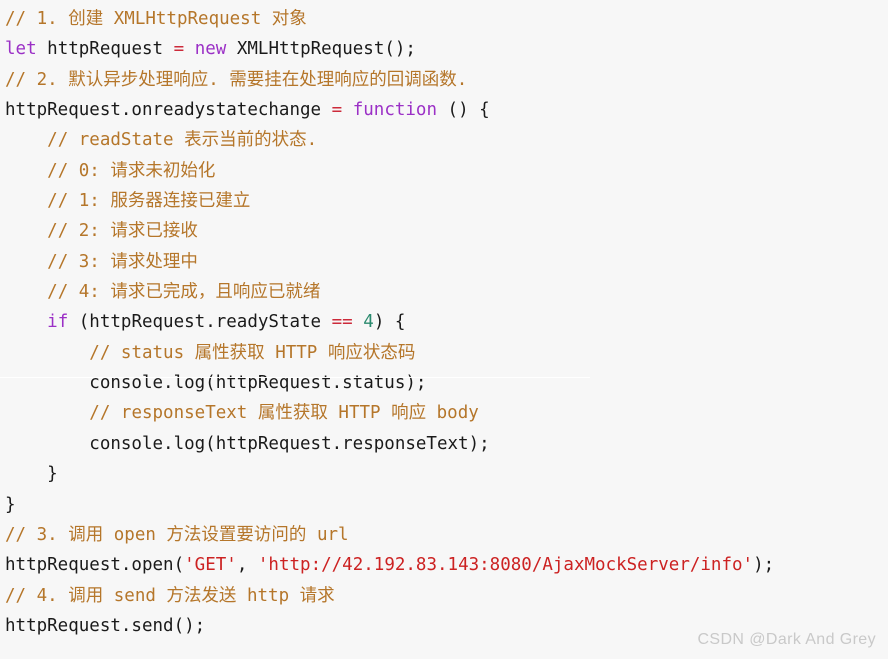 The image size is (888, 659). I want to click on code-token-string: 'GET', so click(210, 565).